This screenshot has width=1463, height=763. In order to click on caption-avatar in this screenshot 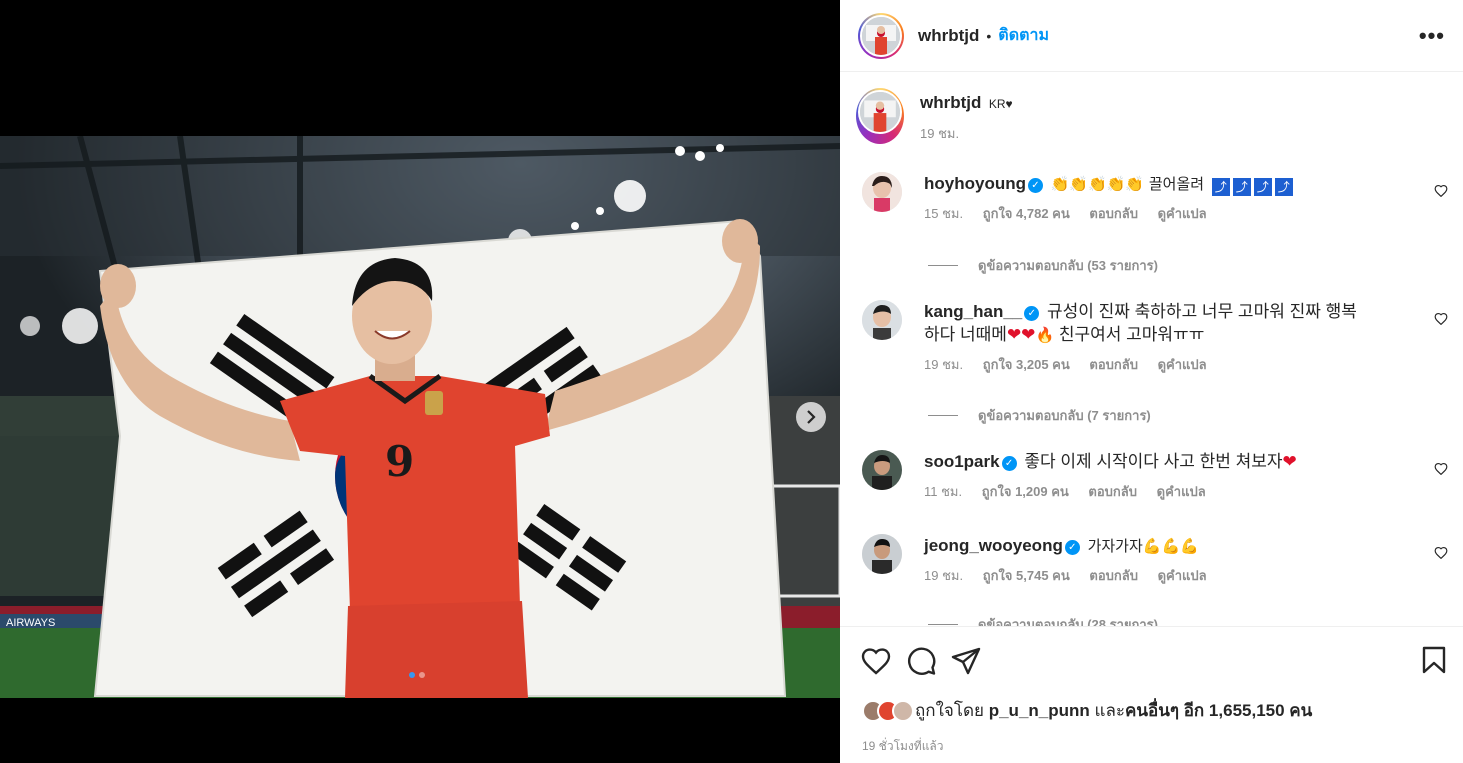, I will do `click(880, 116)`.